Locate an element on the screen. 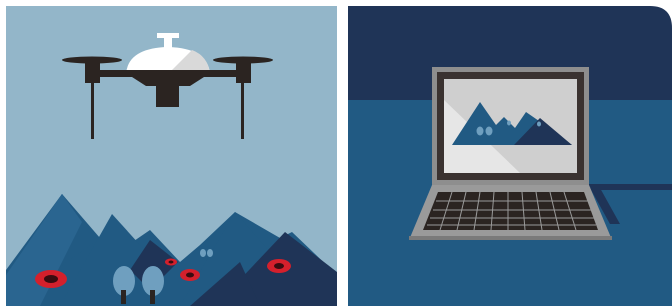 The image size is (672, 306). laptop-base-edge is located at coordinates (510, 238).